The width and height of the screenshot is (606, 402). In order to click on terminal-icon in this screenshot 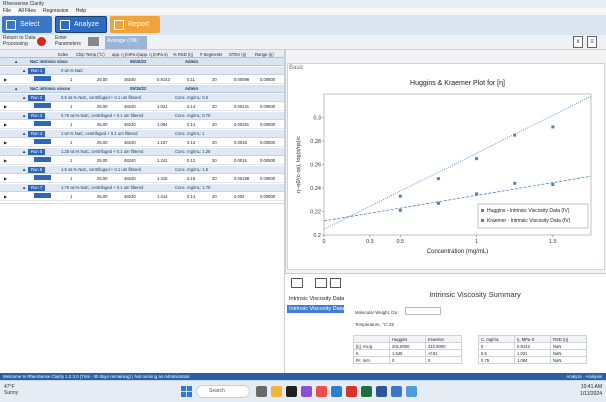, I will do `click(291, 391)`.